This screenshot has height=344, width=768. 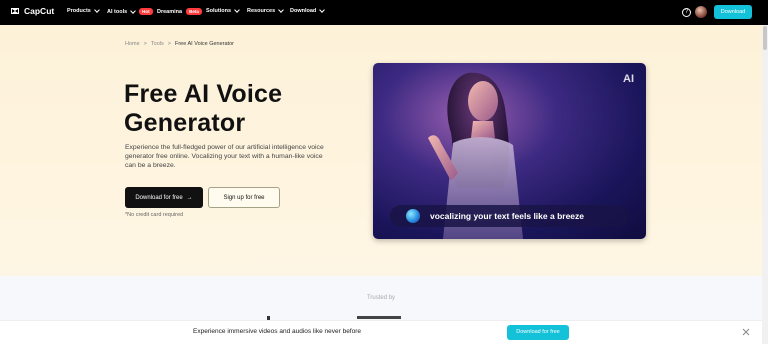 I want to click on no-credit-card-note: *No credit card required, so click(x=154, y=215).